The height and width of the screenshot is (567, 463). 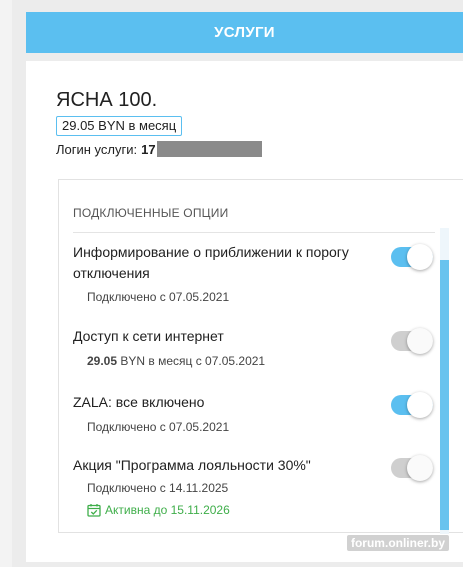 What do you see at coordinates (119, 126) in the screenshot?
I see `price-badge: 29.05 BYN в месяц` at bounding box center [119, 126].